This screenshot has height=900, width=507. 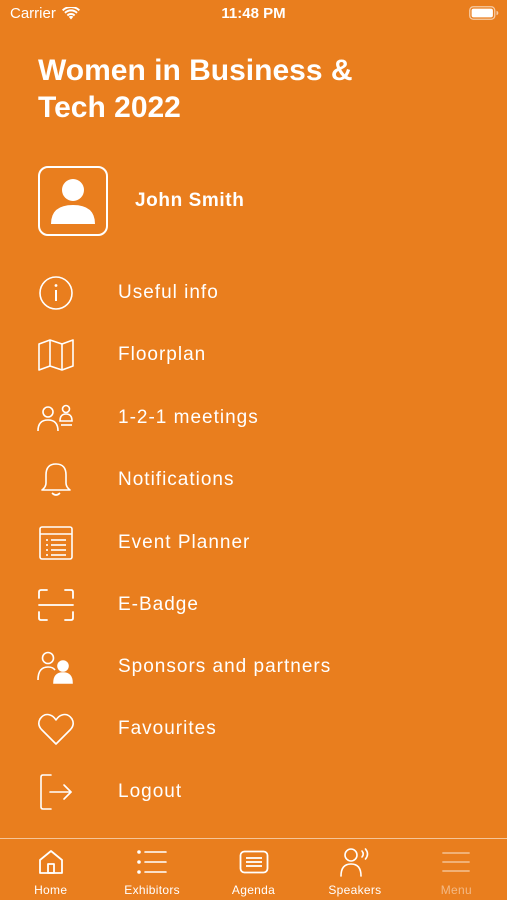 What do you see at coordinates (56, 418) in the screenshot?
I see `meetings-icon` at bounding box center [56, 418].